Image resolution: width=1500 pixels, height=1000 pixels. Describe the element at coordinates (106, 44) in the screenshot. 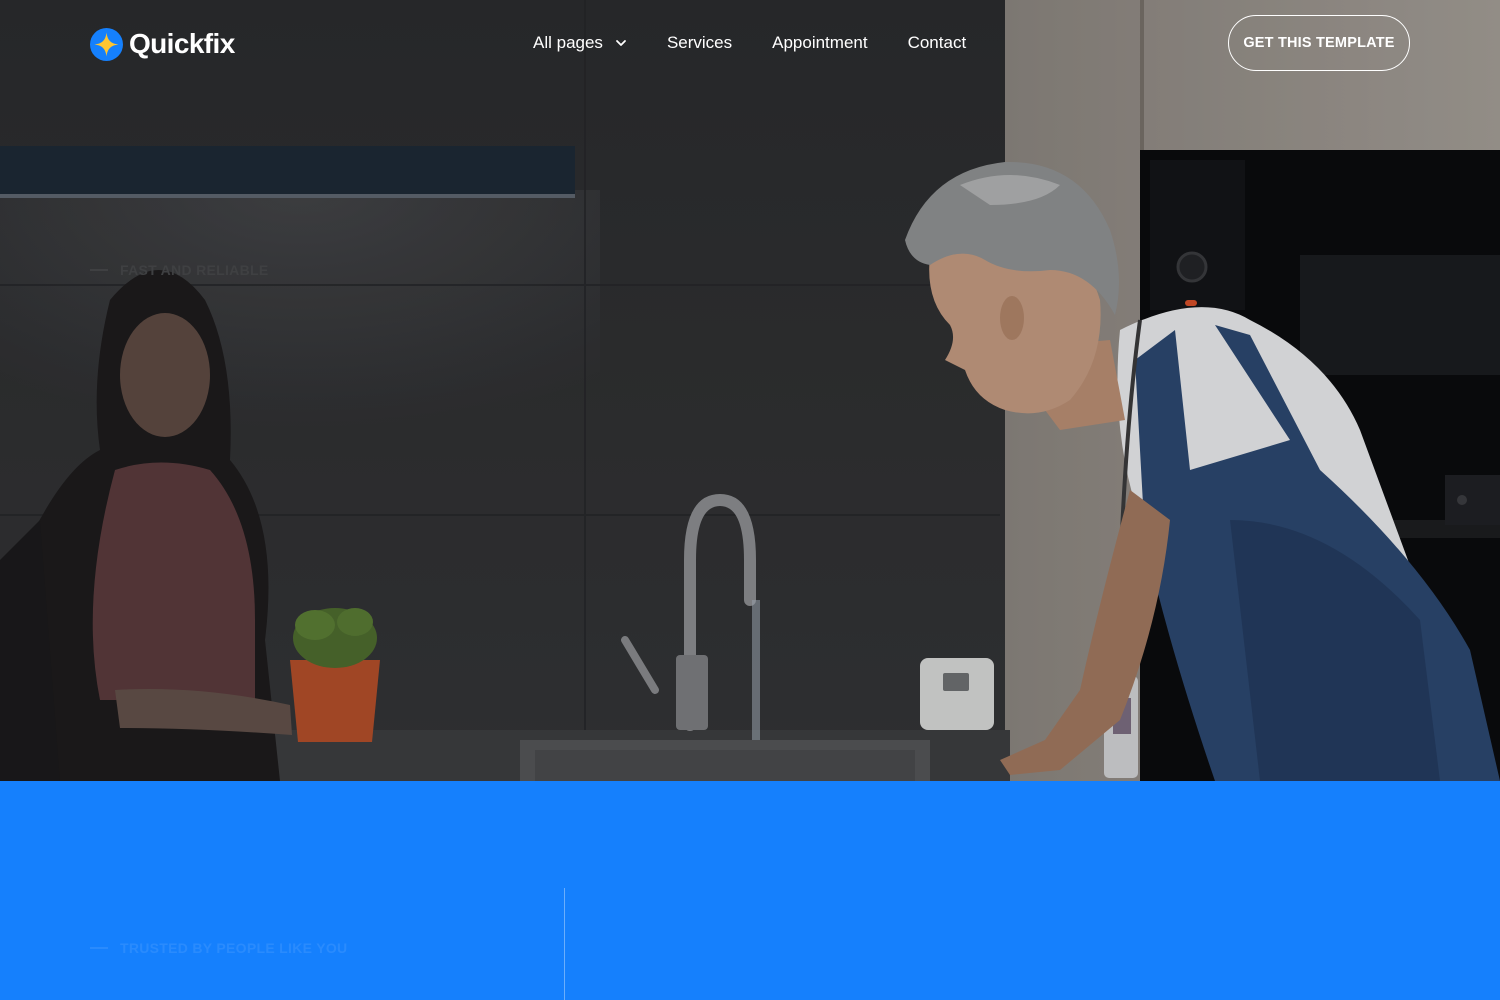

I see `sparkle-logo-icon` at that location.